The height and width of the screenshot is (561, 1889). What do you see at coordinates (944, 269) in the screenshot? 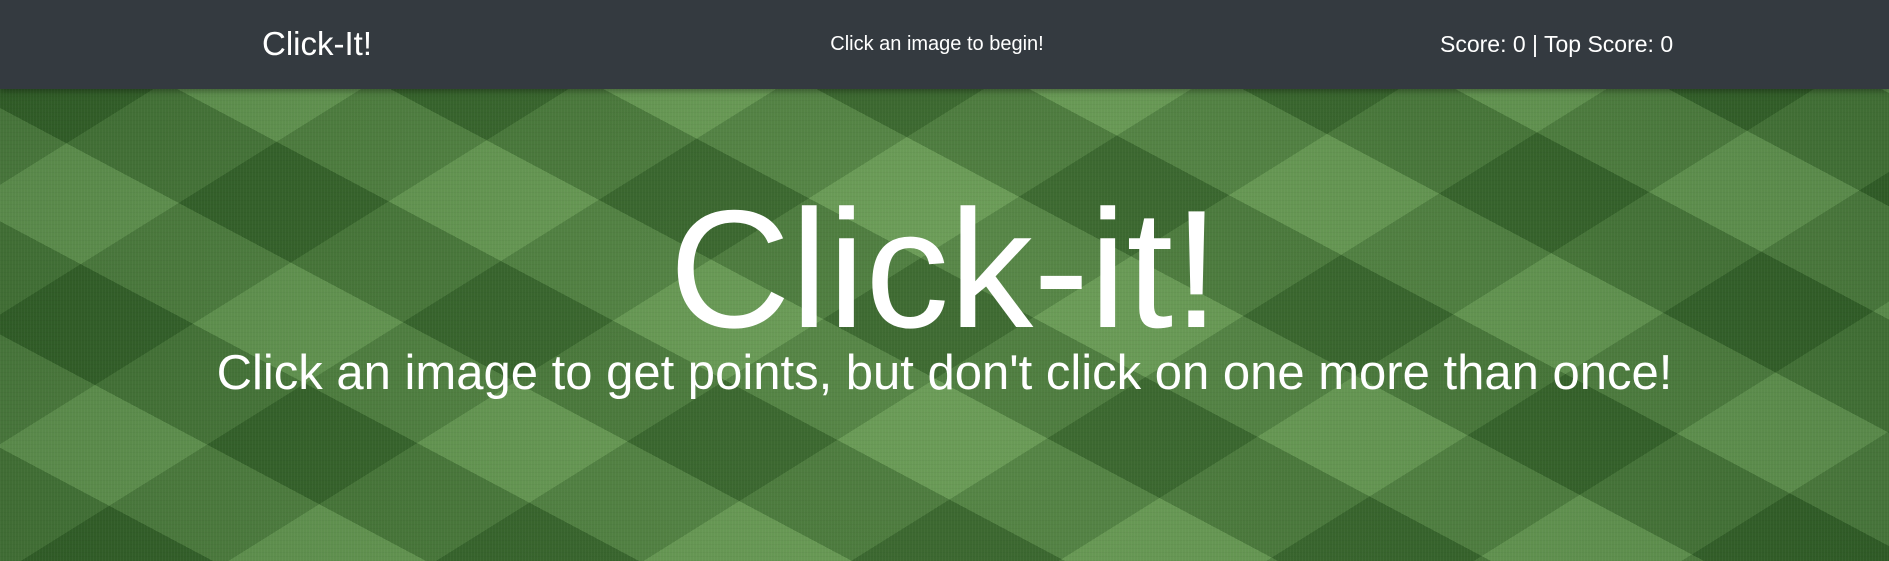
I see `hero-title: Click-it!` at bounding box center [944, 269].